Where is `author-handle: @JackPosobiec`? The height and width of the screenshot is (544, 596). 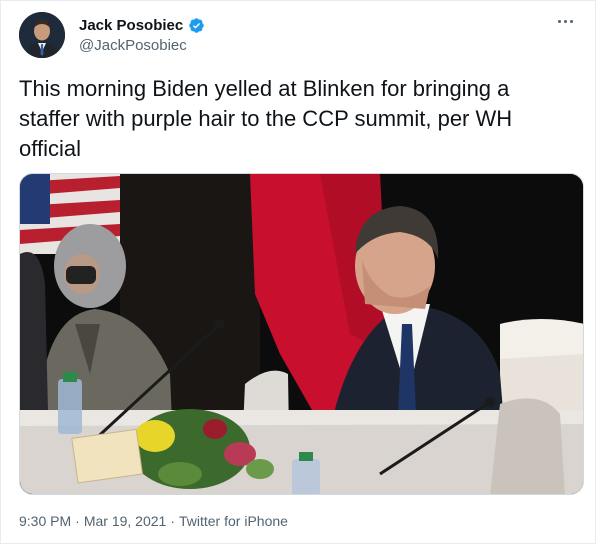
author-handle: @JackPosobiec is located at coordinates (133, 45).